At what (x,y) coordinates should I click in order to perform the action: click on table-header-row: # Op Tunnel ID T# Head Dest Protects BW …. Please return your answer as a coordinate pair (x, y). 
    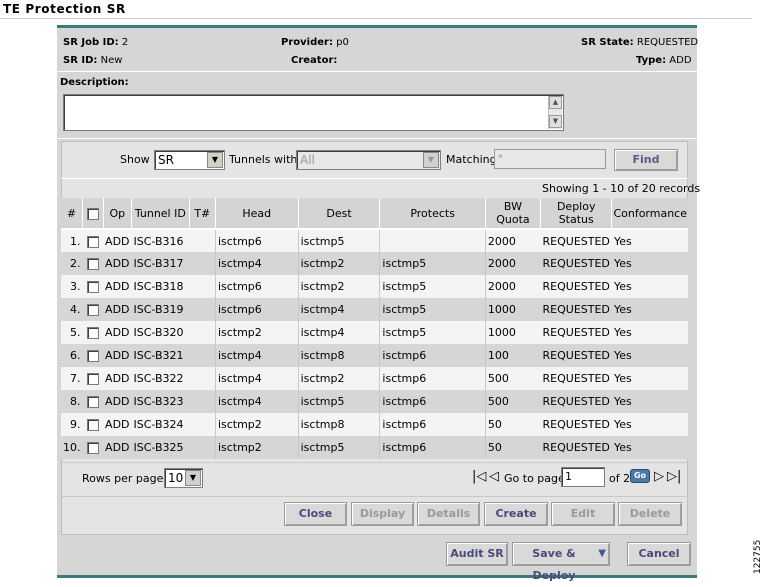
    Looking at the image, I should click on (374, 214).